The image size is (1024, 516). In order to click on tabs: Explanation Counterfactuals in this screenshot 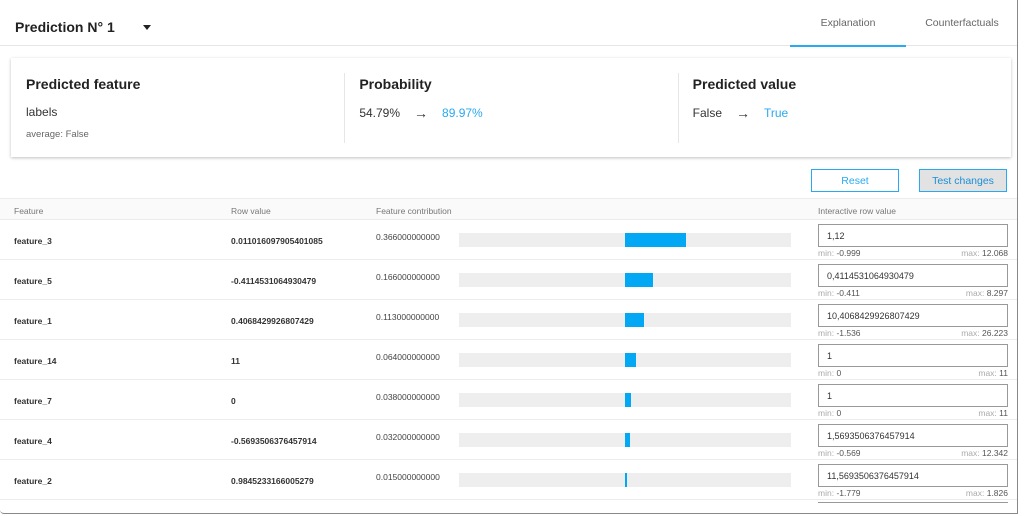, I will do `click(903, 23)`.